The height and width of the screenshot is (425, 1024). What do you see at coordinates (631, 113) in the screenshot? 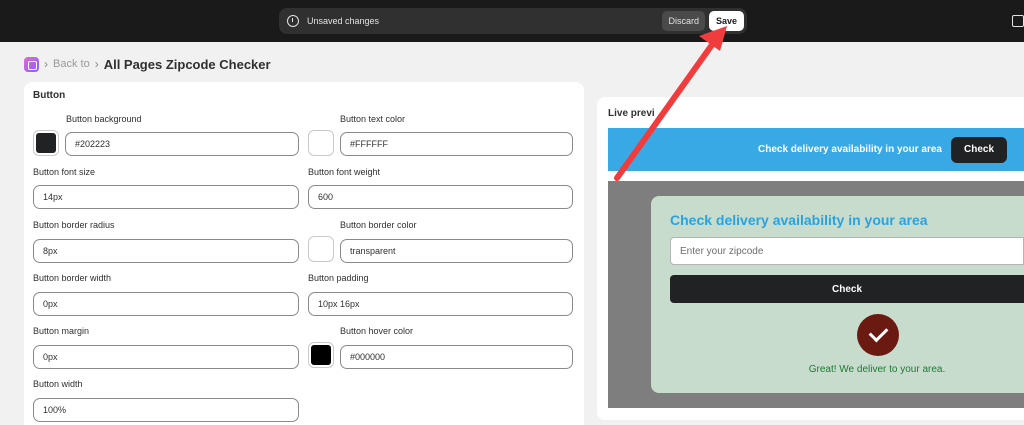
I see `live-preview-label: Live previ` at bounding box center [631, 113].